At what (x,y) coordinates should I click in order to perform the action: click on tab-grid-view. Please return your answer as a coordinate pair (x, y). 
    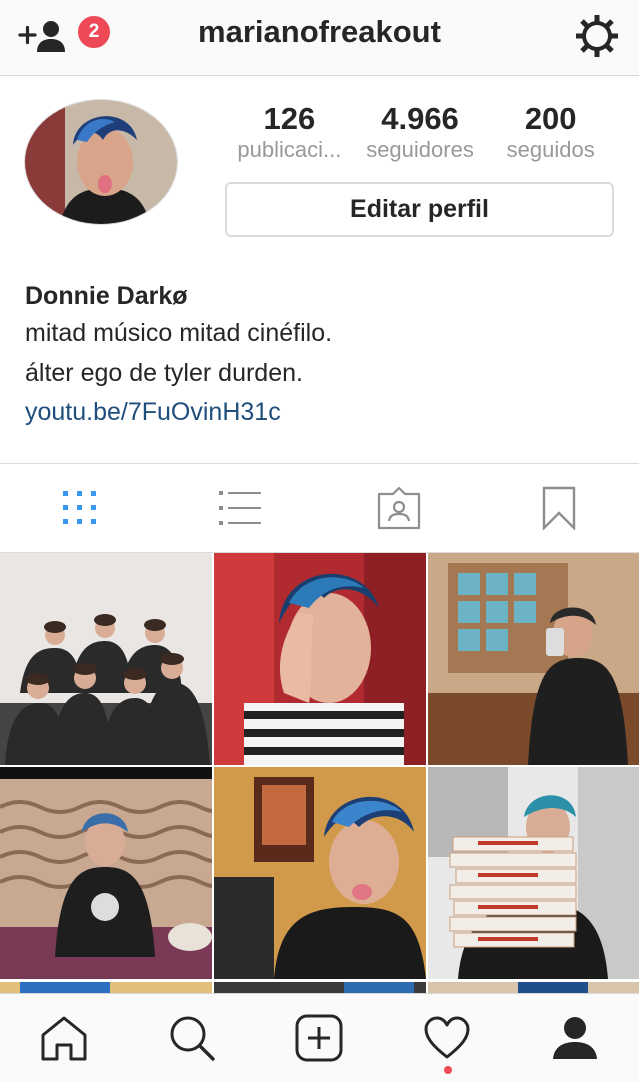
    Looking at the image, I should click on (80, 508).